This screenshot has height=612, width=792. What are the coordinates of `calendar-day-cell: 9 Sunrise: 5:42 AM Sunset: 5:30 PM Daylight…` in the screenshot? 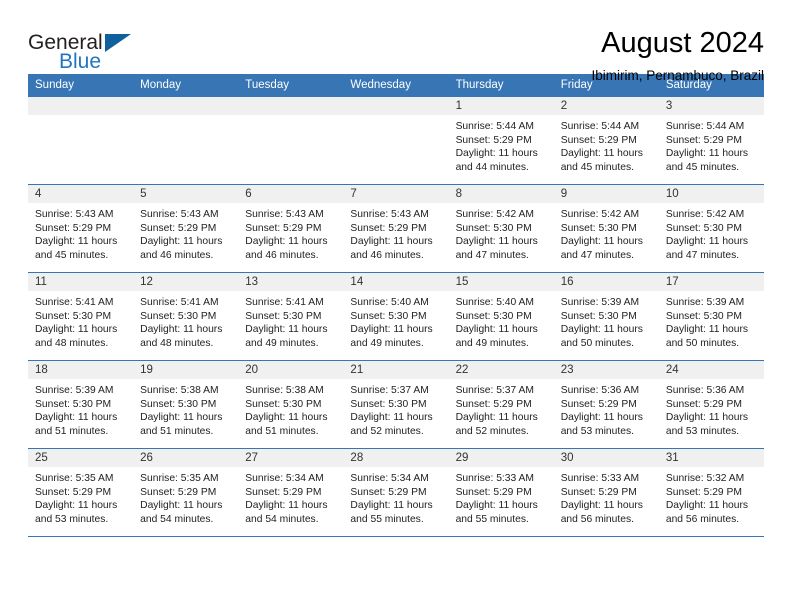 It's located at (606, 228).